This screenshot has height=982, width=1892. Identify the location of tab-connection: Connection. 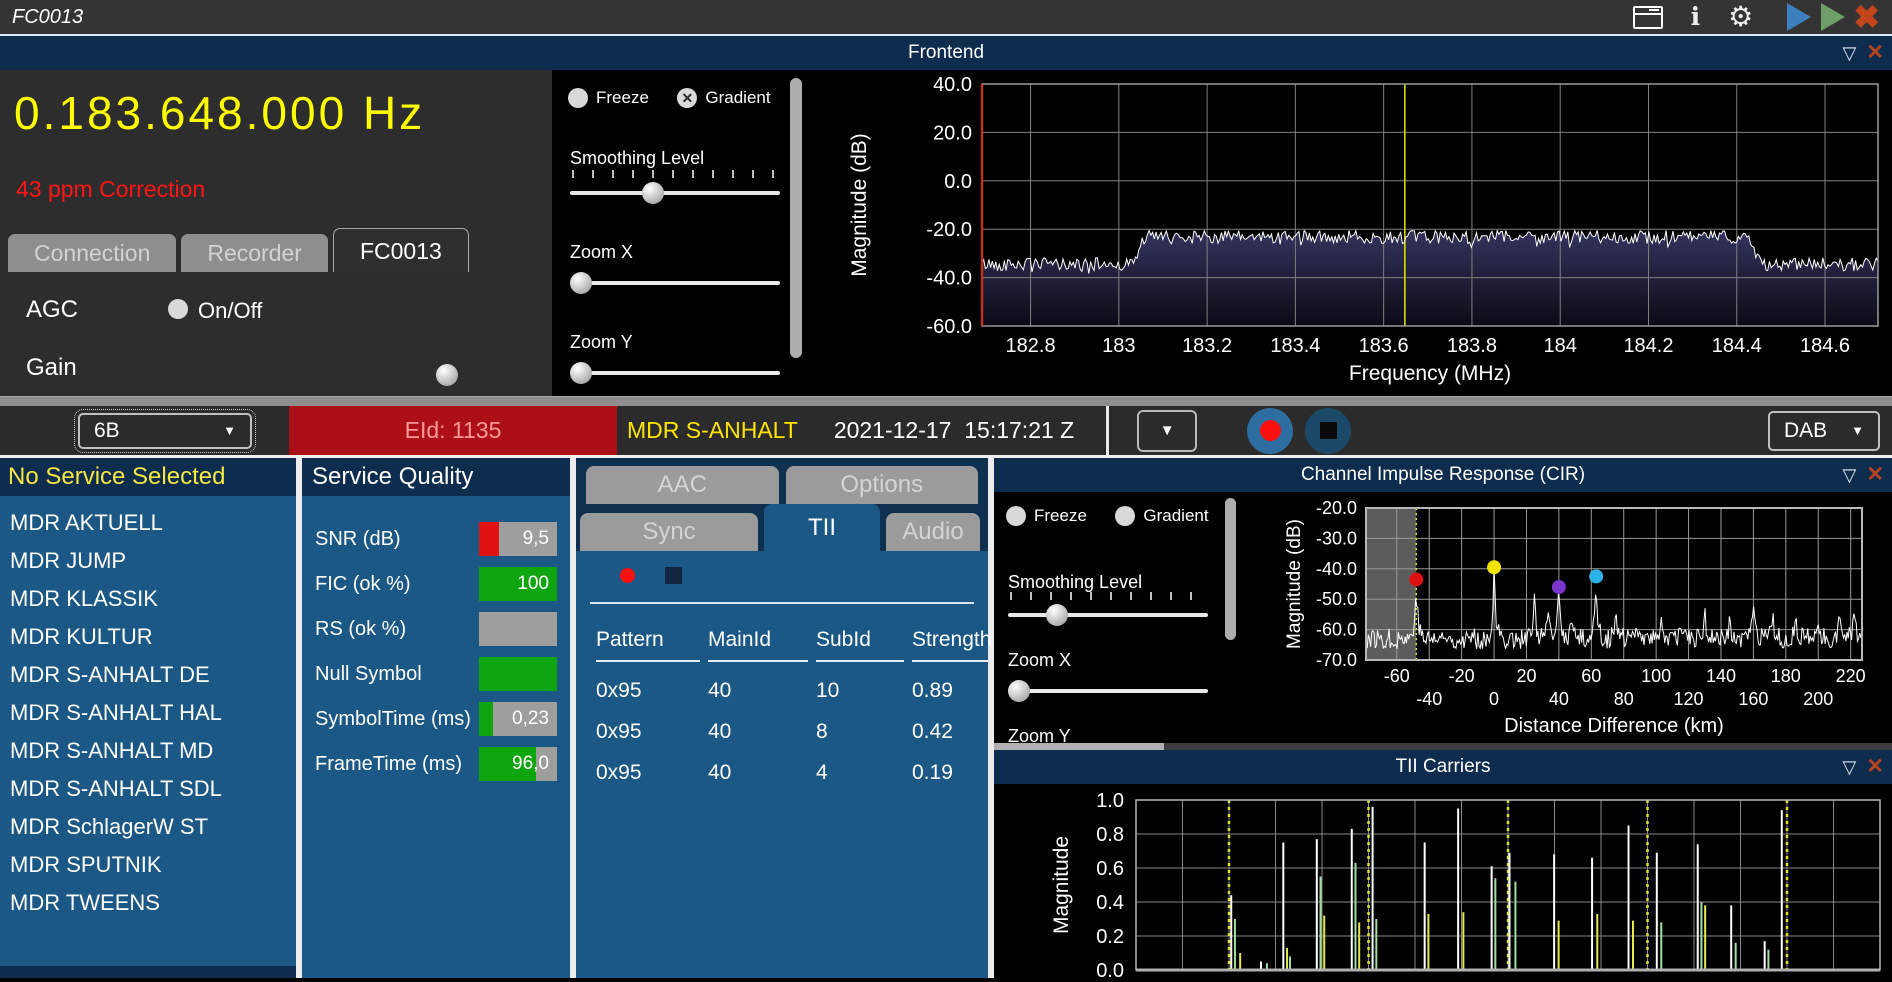
(92, 253).